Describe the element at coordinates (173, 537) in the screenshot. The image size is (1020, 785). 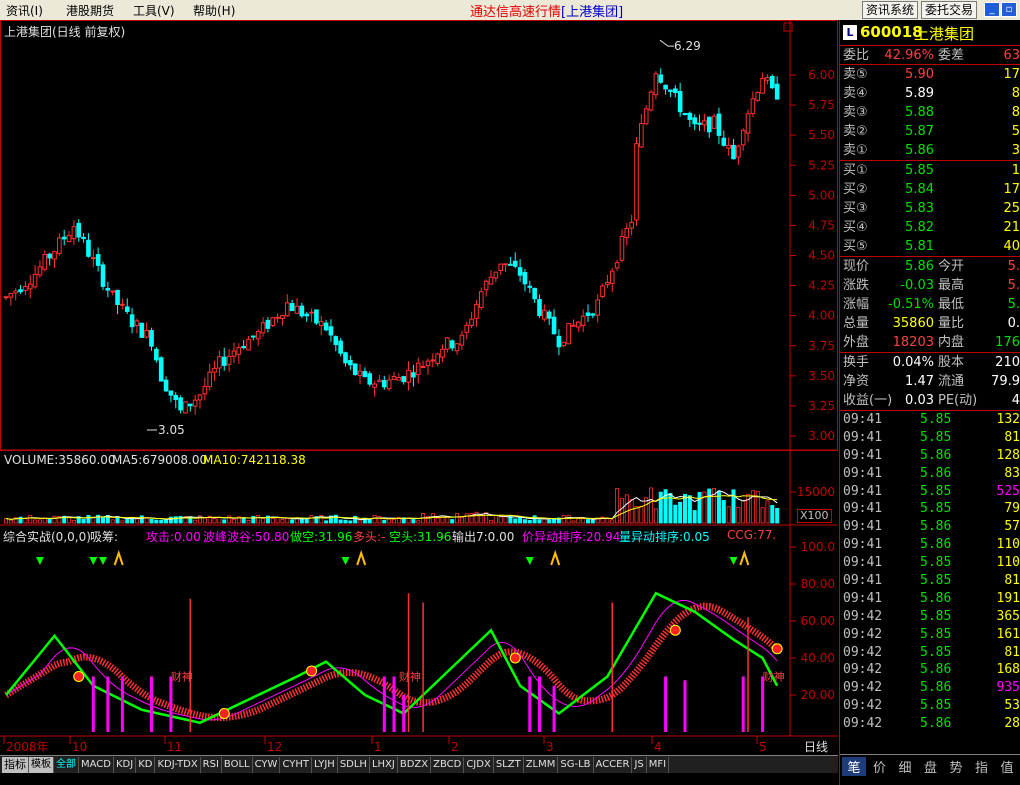
I see `indicator-label-2: 攻击:0.00` at that location.